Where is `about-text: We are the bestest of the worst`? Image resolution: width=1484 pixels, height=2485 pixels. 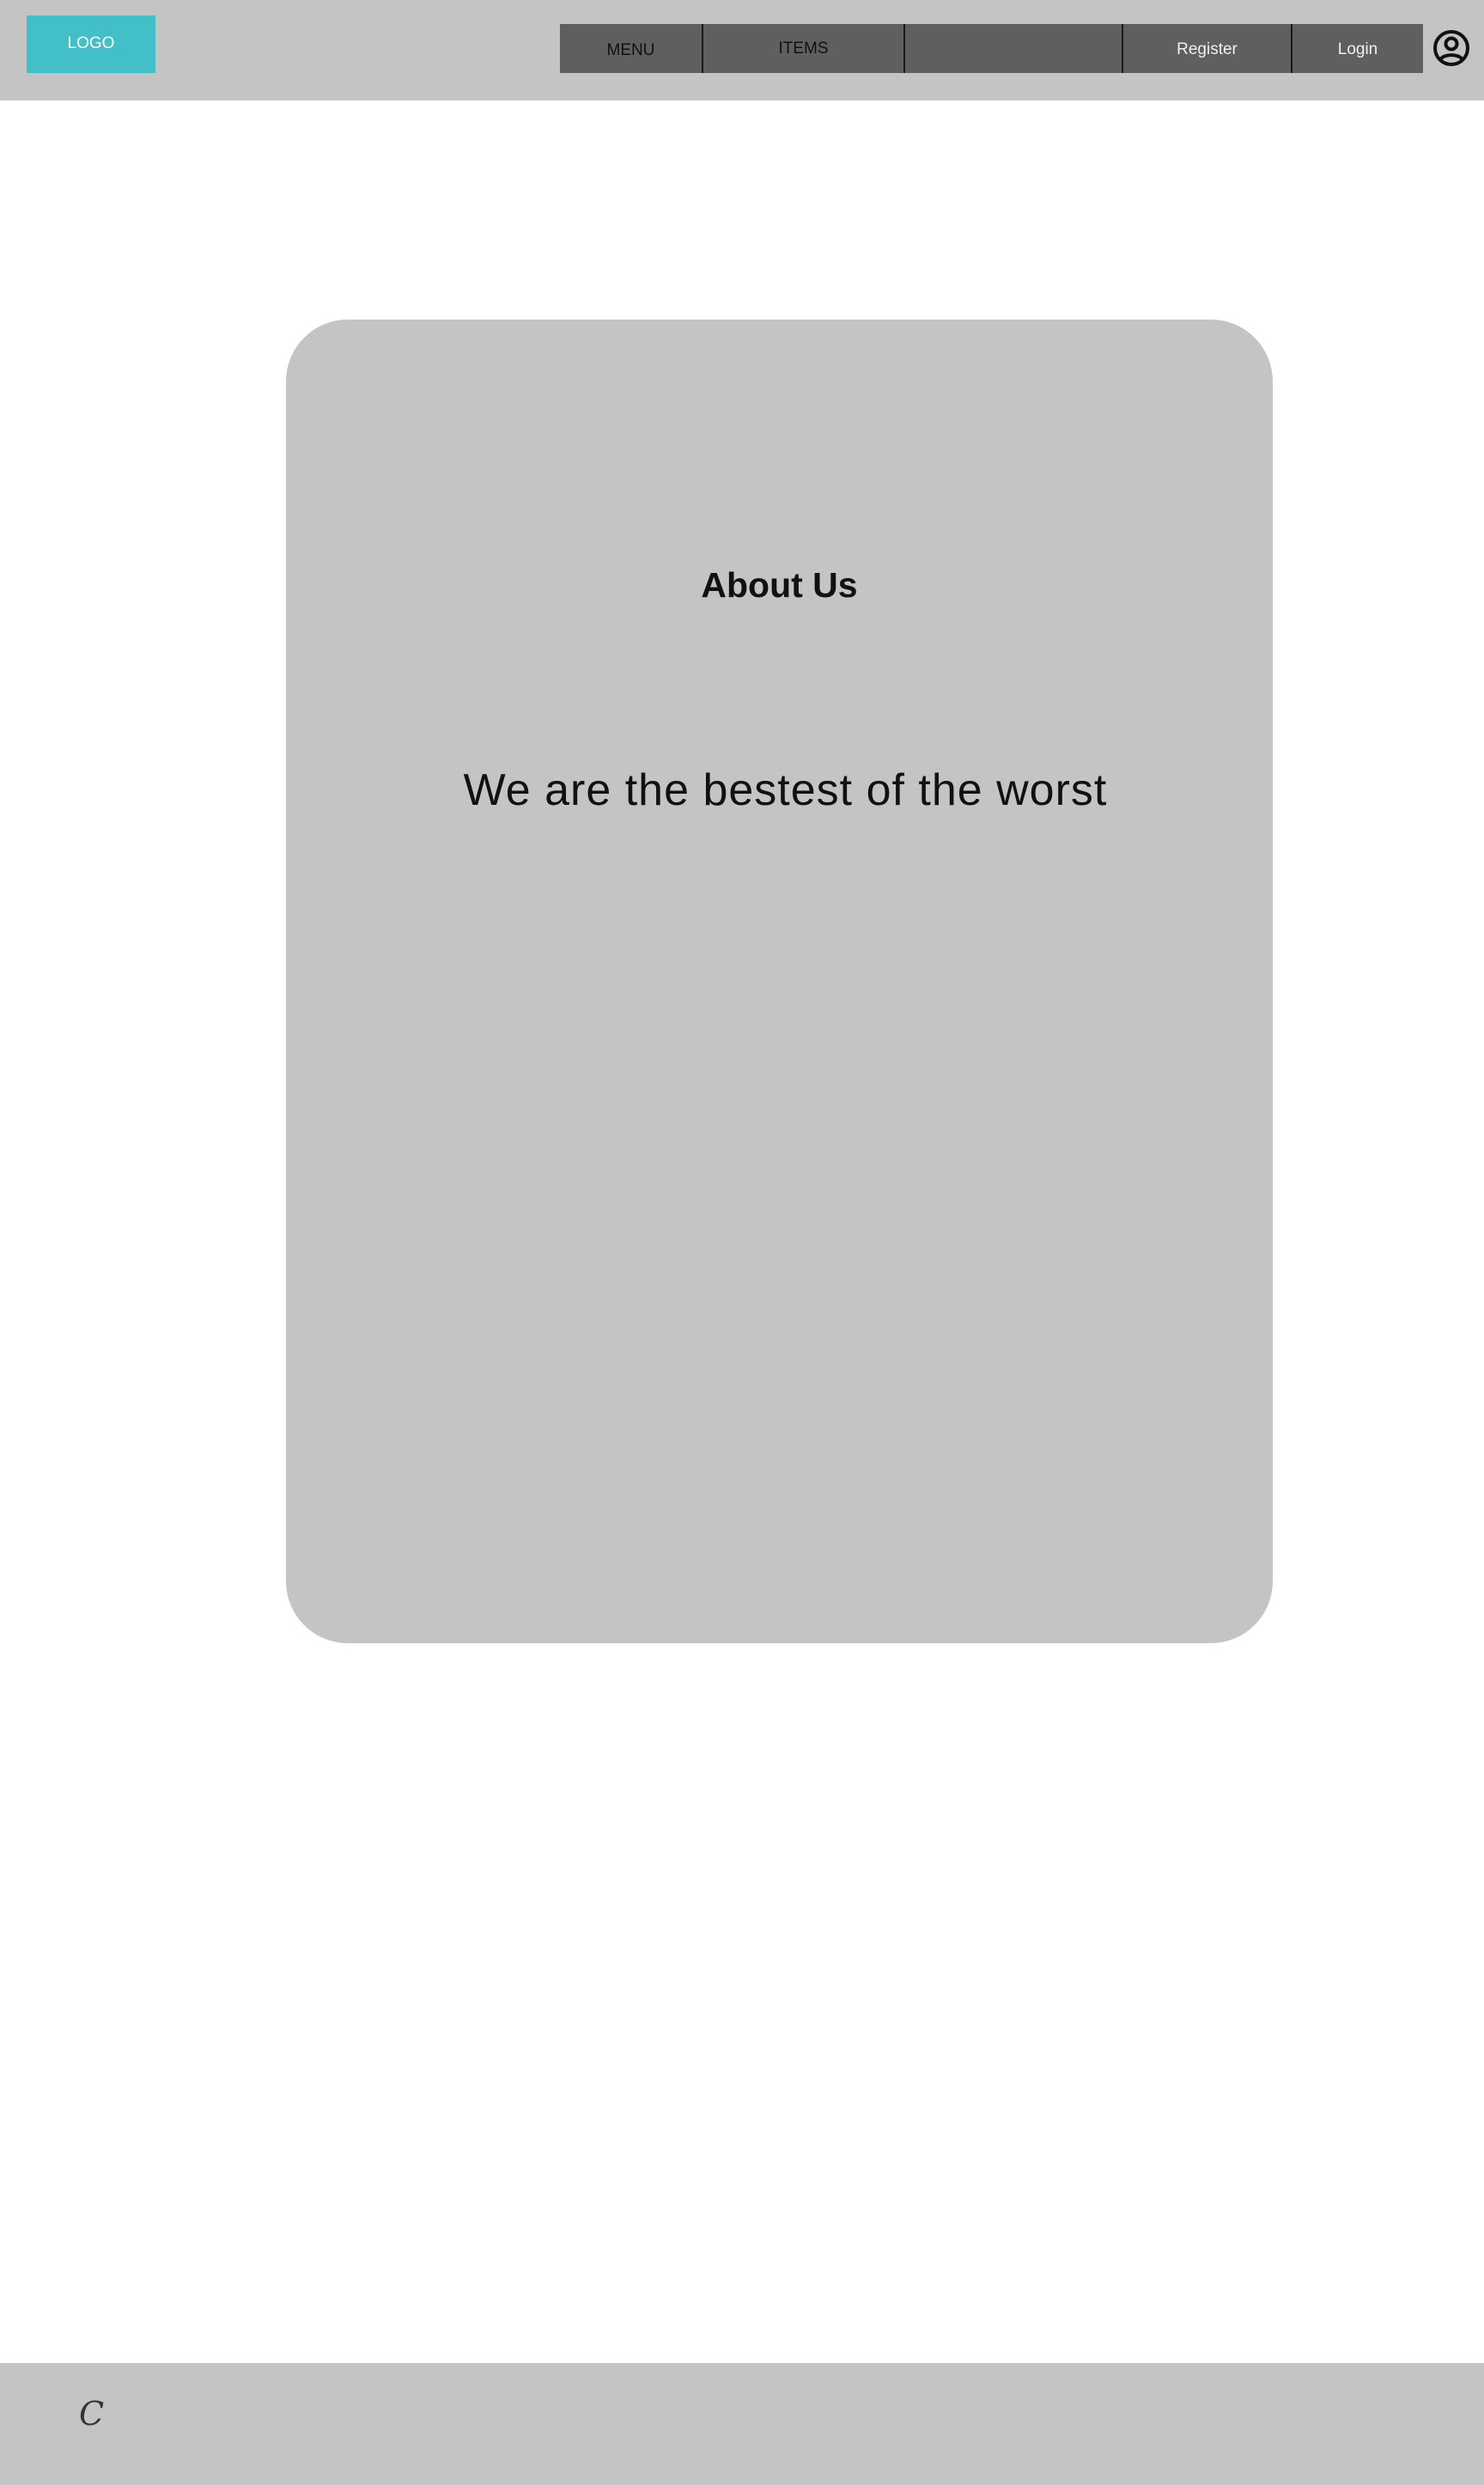 about-text: We are the bestest of the worst is located at coordinates (785, 790).